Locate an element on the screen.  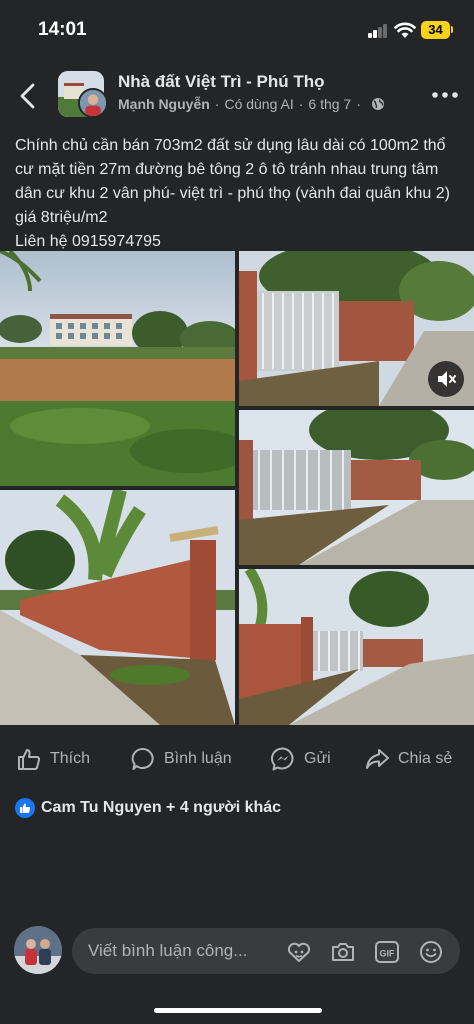
author-avatar is located at coordinates (93, 103).